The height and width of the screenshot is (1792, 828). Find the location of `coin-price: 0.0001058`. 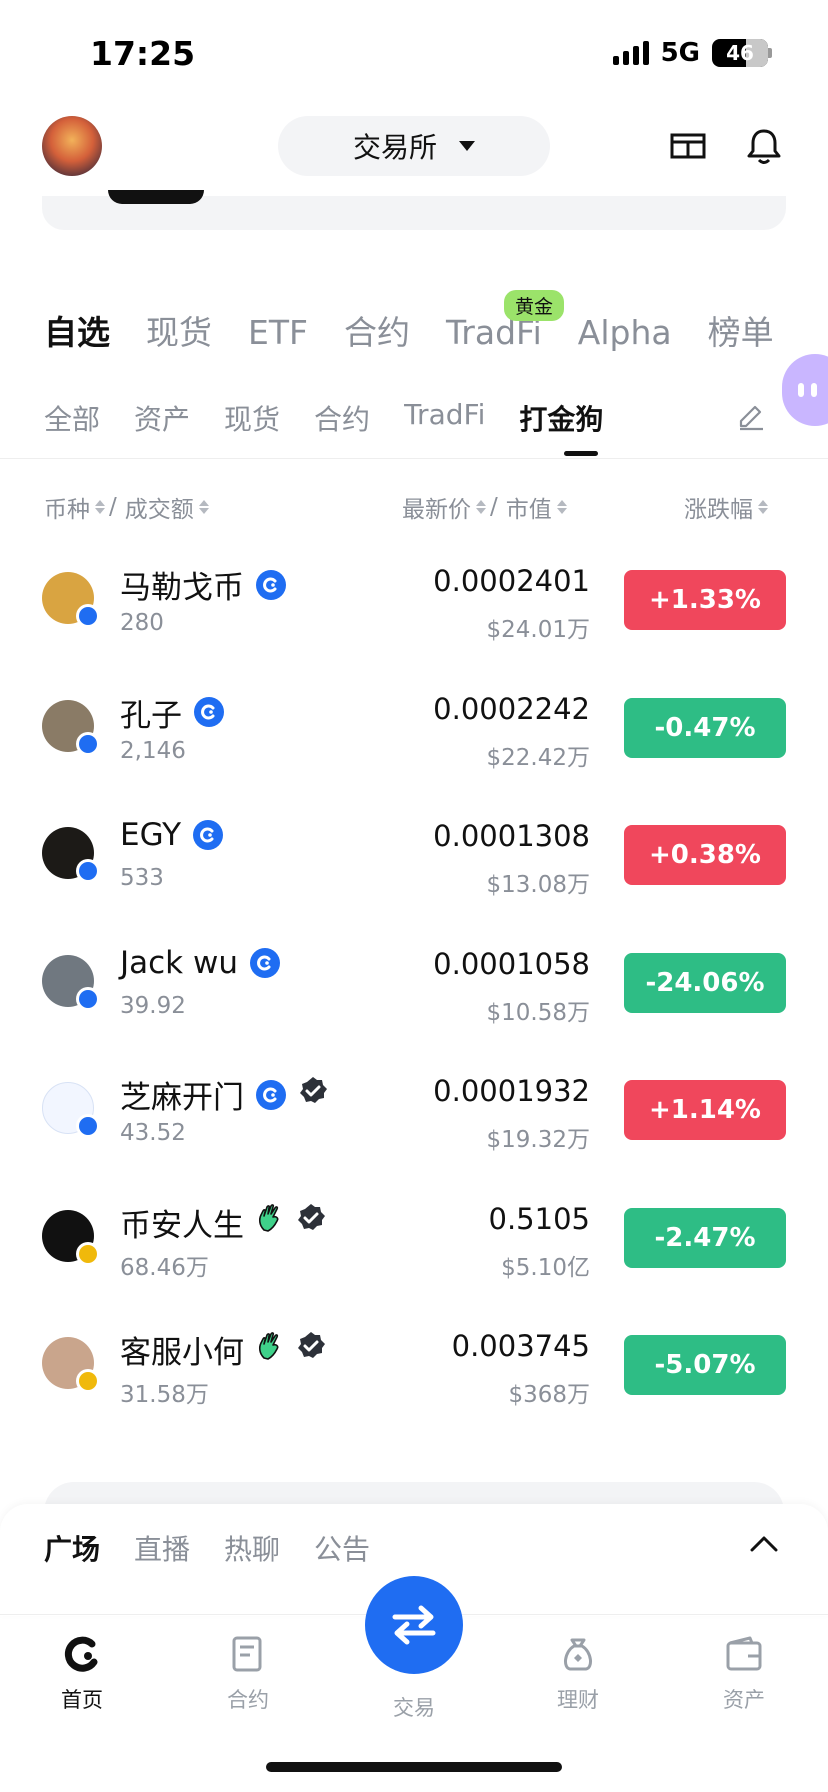

coin-price: 0.0001058 is located at coordinates (511, 963).